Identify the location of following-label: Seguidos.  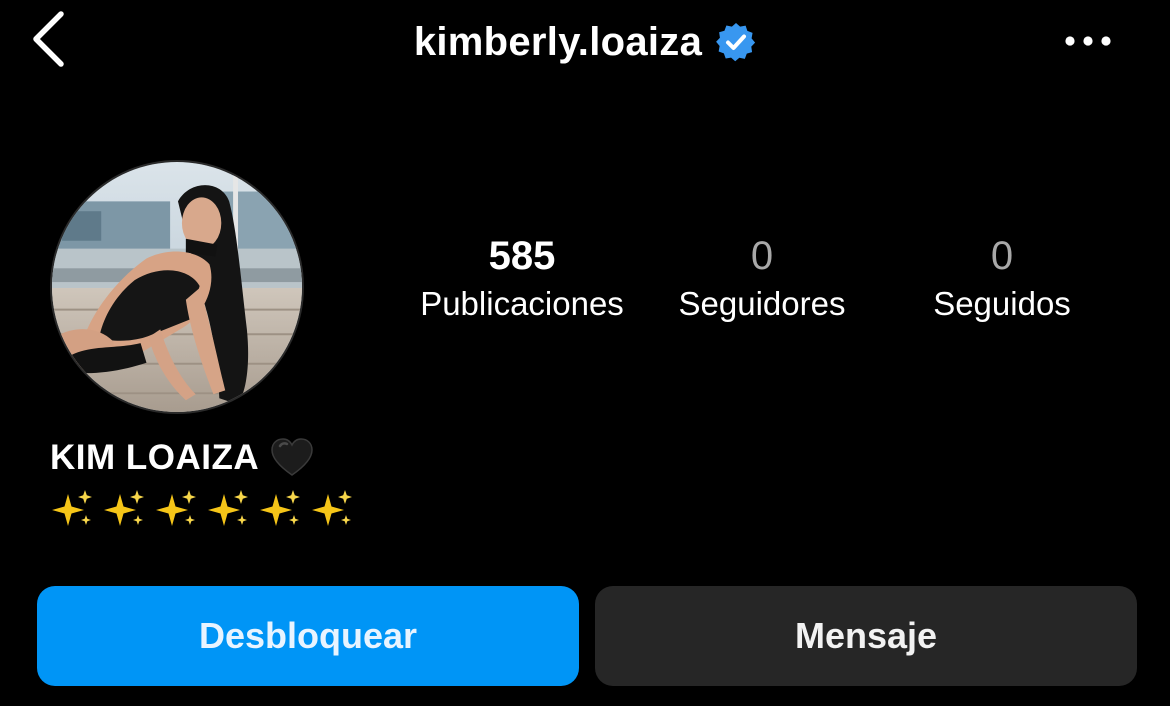
(1002, 303).